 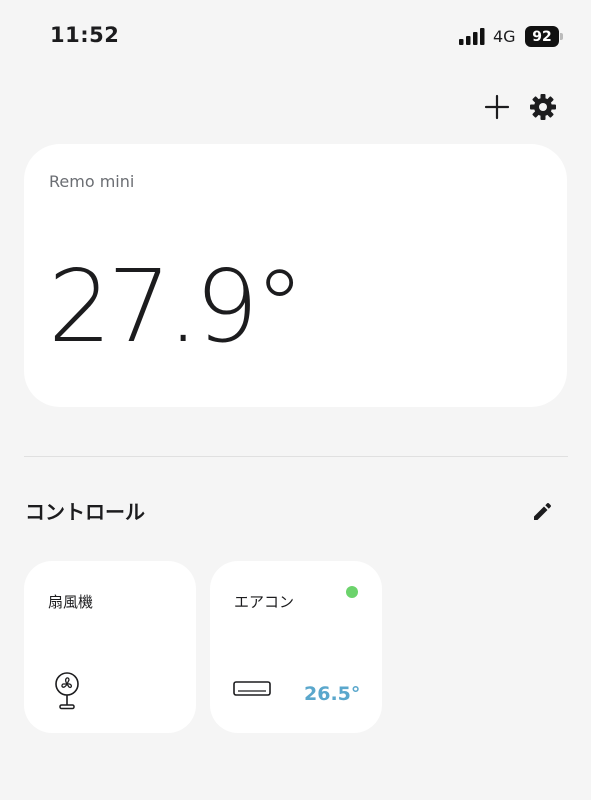 What do you see at coordinates (176, 306) in the screenshot?
I see `room-temperature: 27.9°` at bounding box center [176, 306].